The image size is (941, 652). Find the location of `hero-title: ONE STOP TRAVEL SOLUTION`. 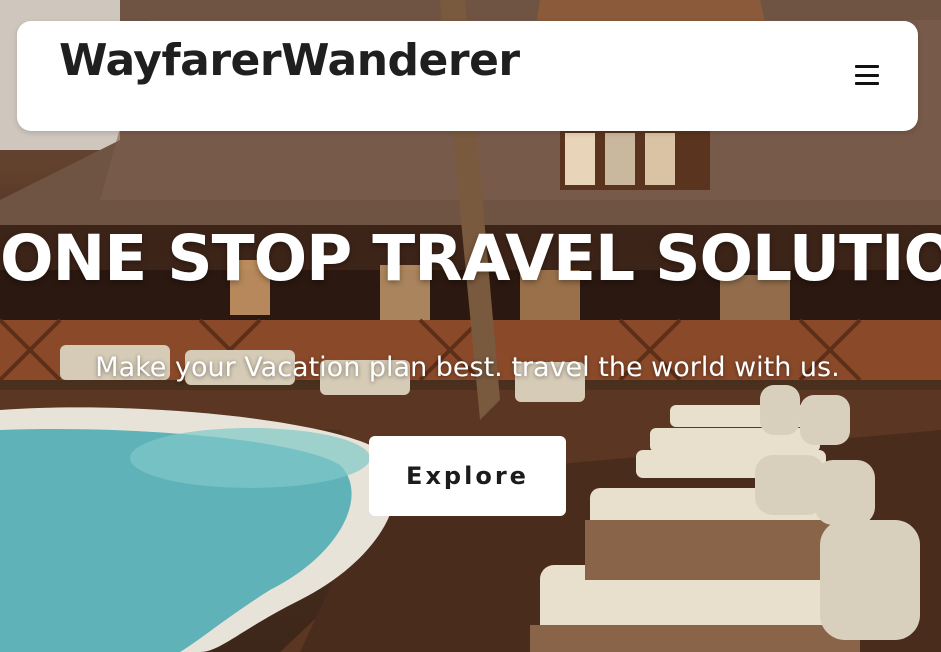

hero-title: ONE STOP TRAVEL SOLUTION is located at coordinates (470, 258).